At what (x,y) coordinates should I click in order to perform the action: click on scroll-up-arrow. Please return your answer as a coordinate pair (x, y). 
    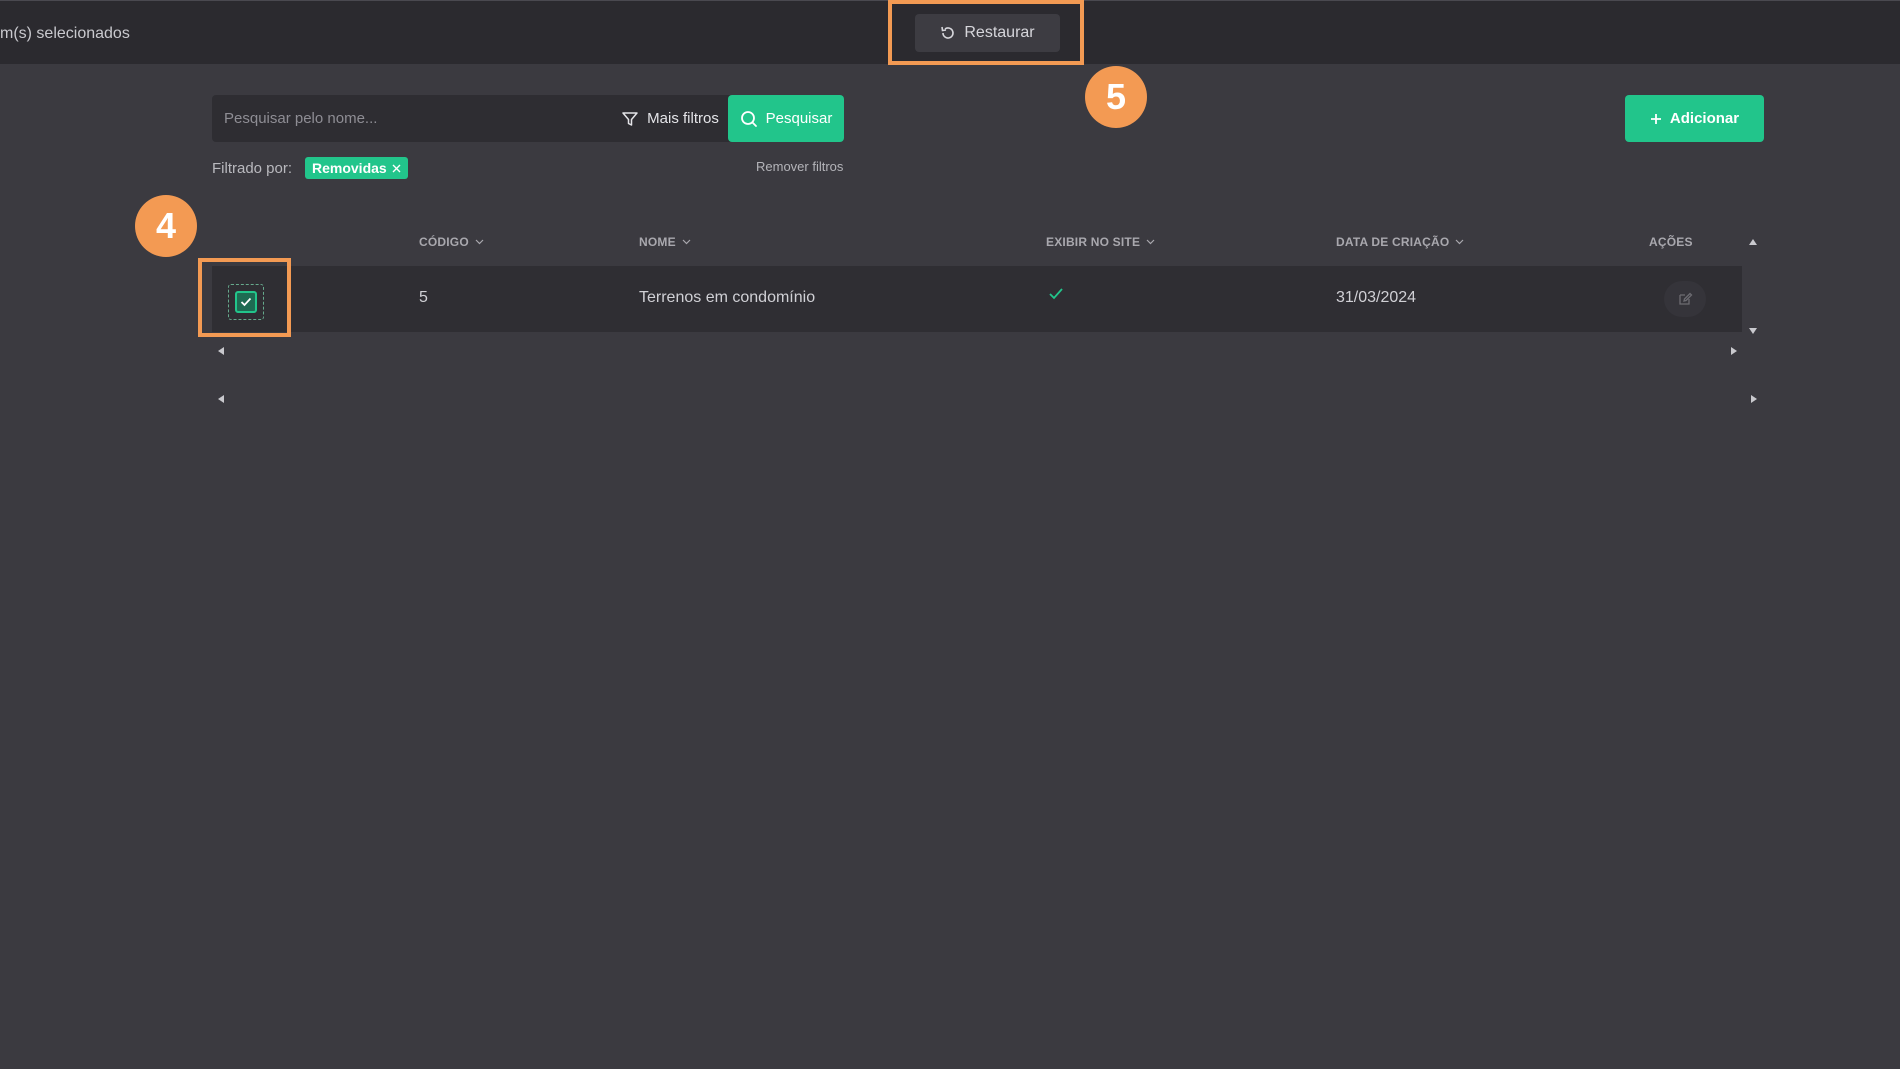
    Looking at the image, I should click on (1753, 242).